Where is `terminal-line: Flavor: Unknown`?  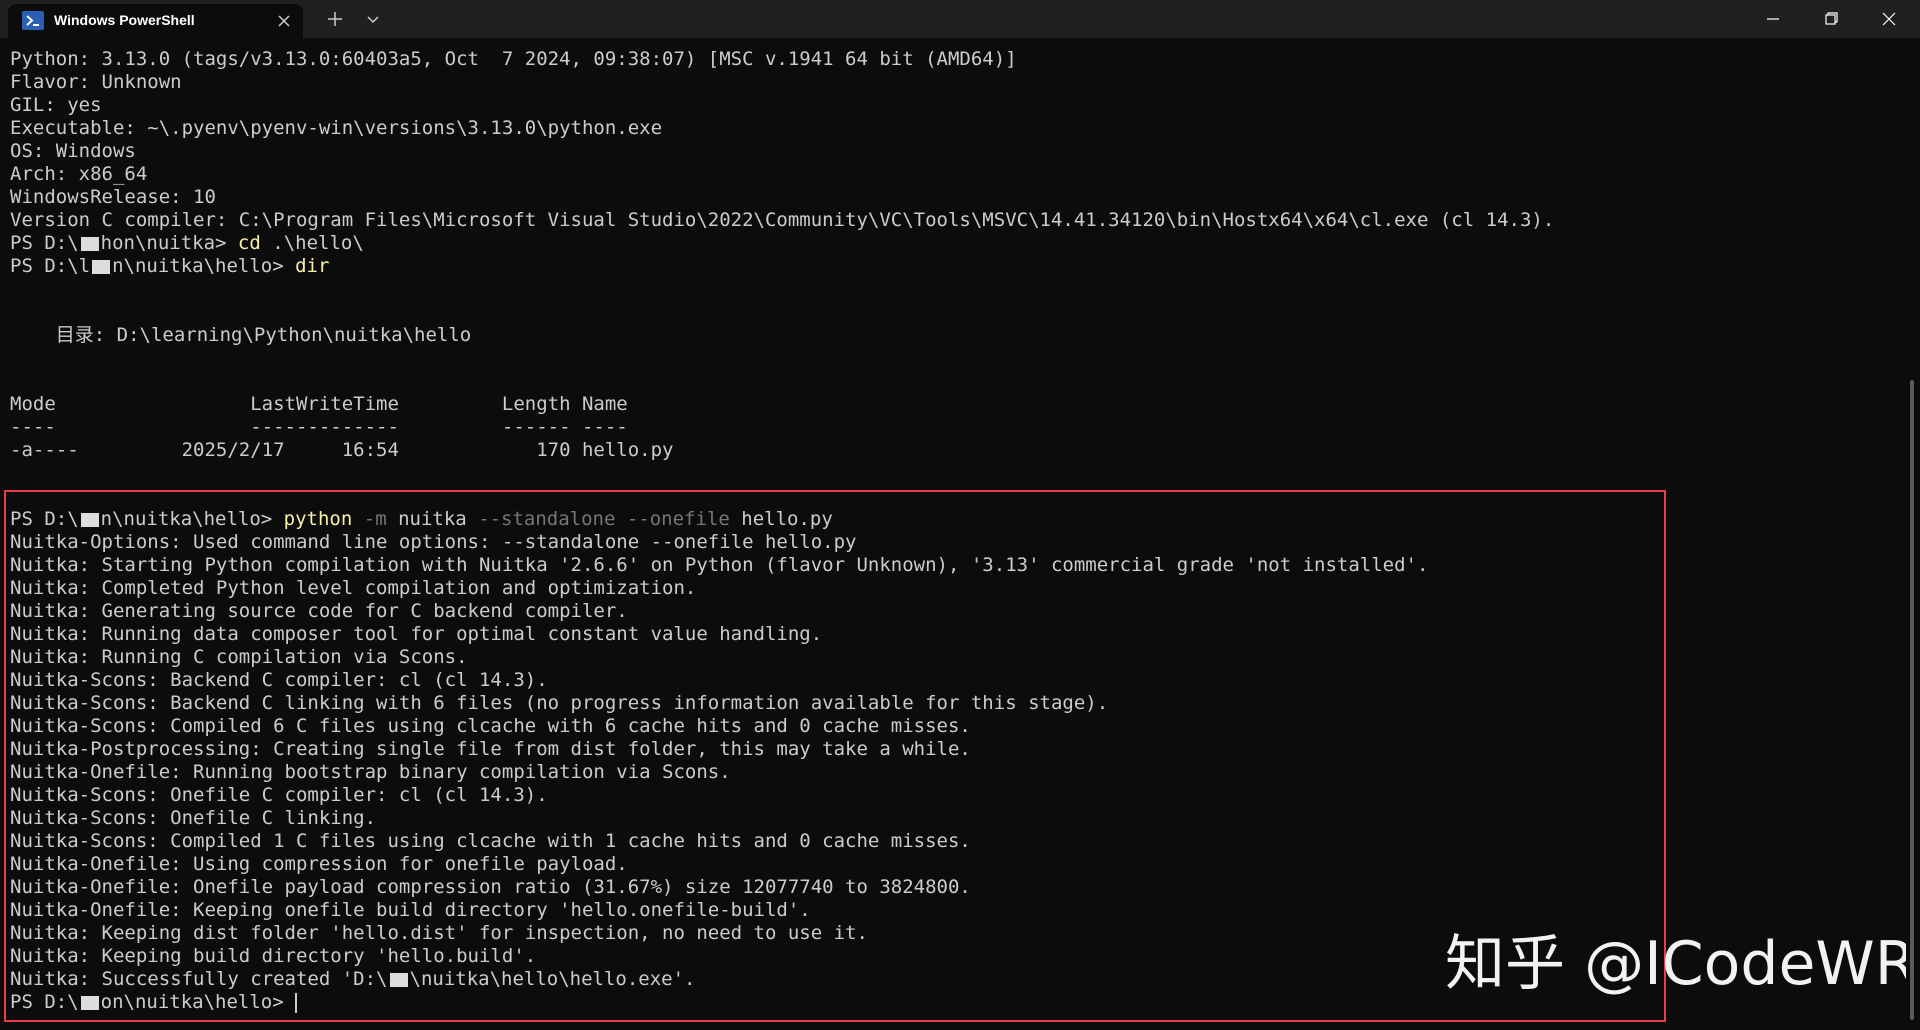 terminal-line: Flavor: Unknown is located at coordinates (96, 82).